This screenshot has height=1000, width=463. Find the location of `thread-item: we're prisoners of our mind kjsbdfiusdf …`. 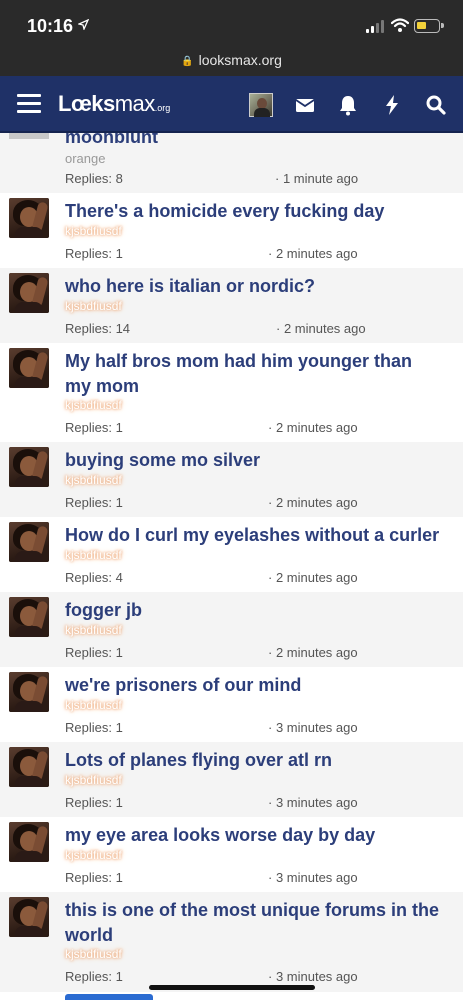

thread-item: we're prisoners of our mind kjsbdfiusdf … is located at coordinates (231, 704).